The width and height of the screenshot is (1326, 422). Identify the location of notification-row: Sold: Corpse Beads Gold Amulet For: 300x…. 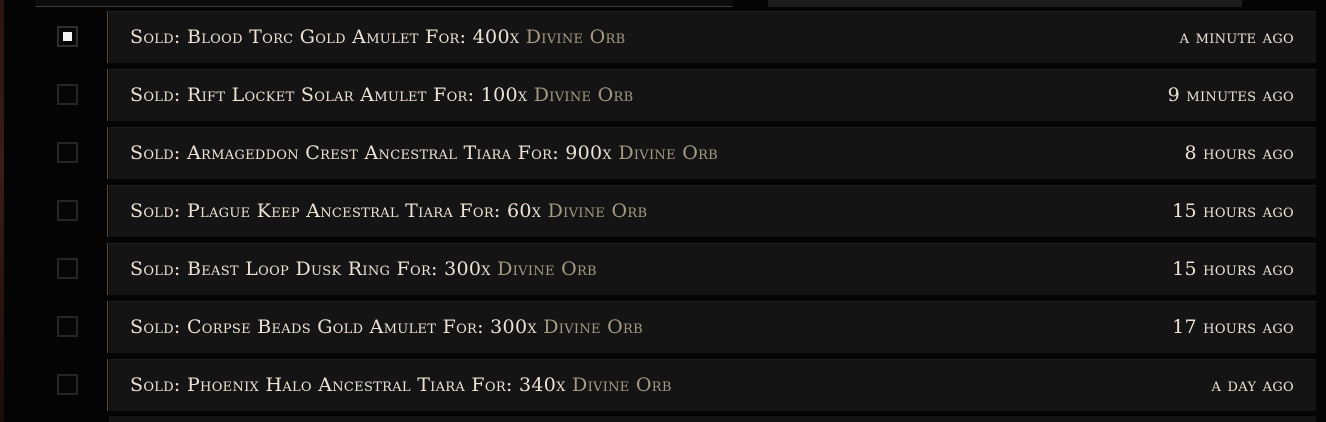
(658, 327).